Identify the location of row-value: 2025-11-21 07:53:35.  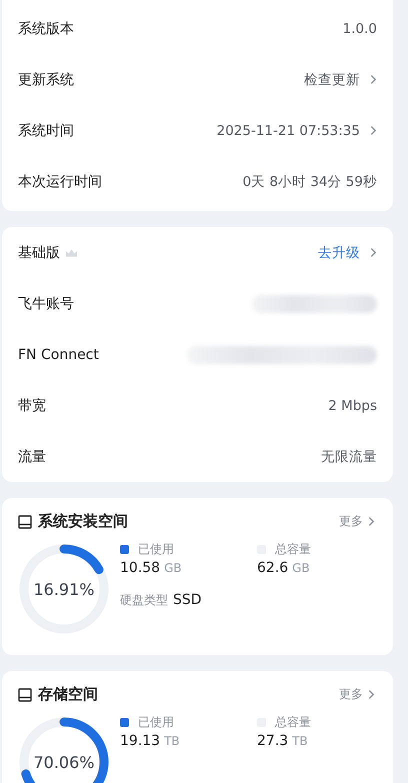
(288, 130).